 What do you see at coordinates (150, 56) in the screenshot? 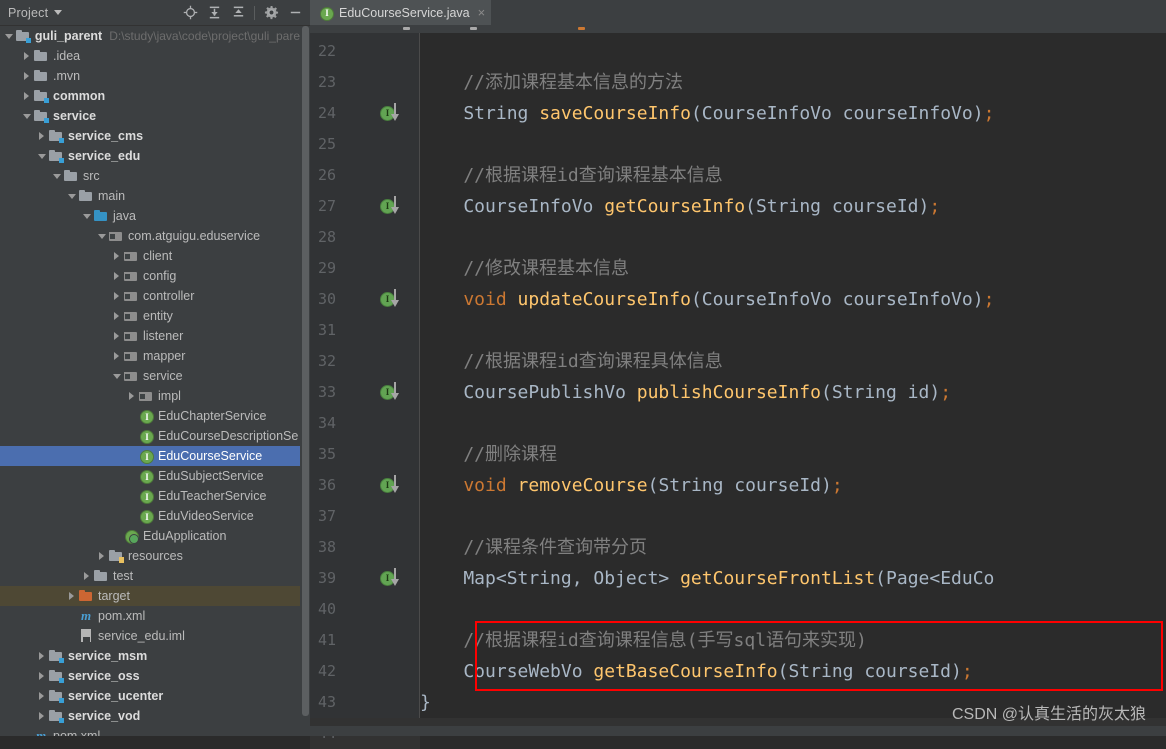
I see `tree-item-.idea: .idea` at bounding box center [150, 56].